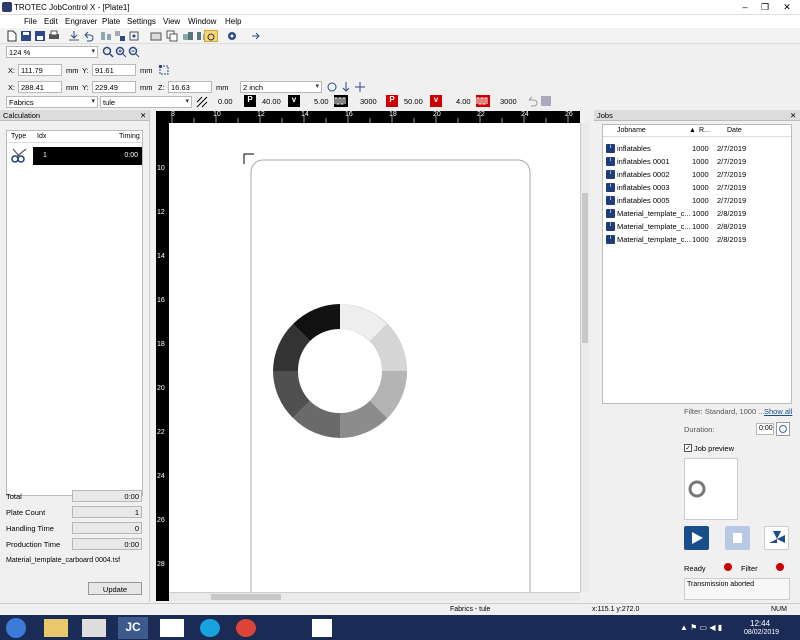  Describe the element at coordinates (114, 70) in the screenshot. I see `pos-y-field: 91.61` at that location.